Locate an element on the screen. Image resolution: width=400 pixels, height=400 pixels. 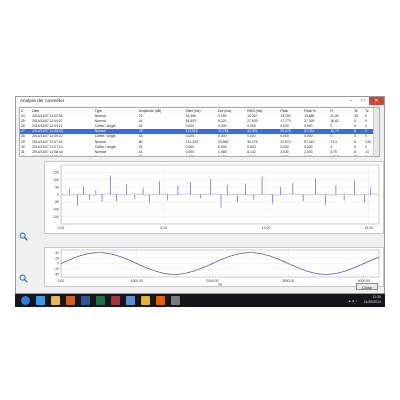
table-cell: 1,867 is located at coordinates (201, 155).